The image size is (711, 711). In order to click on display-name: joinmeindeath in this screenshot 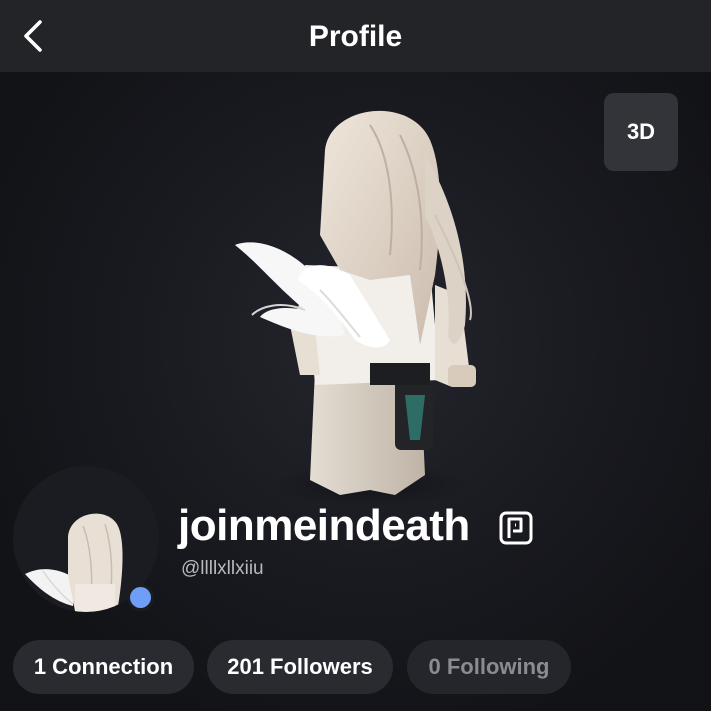, I will do `click(324, 525)`.